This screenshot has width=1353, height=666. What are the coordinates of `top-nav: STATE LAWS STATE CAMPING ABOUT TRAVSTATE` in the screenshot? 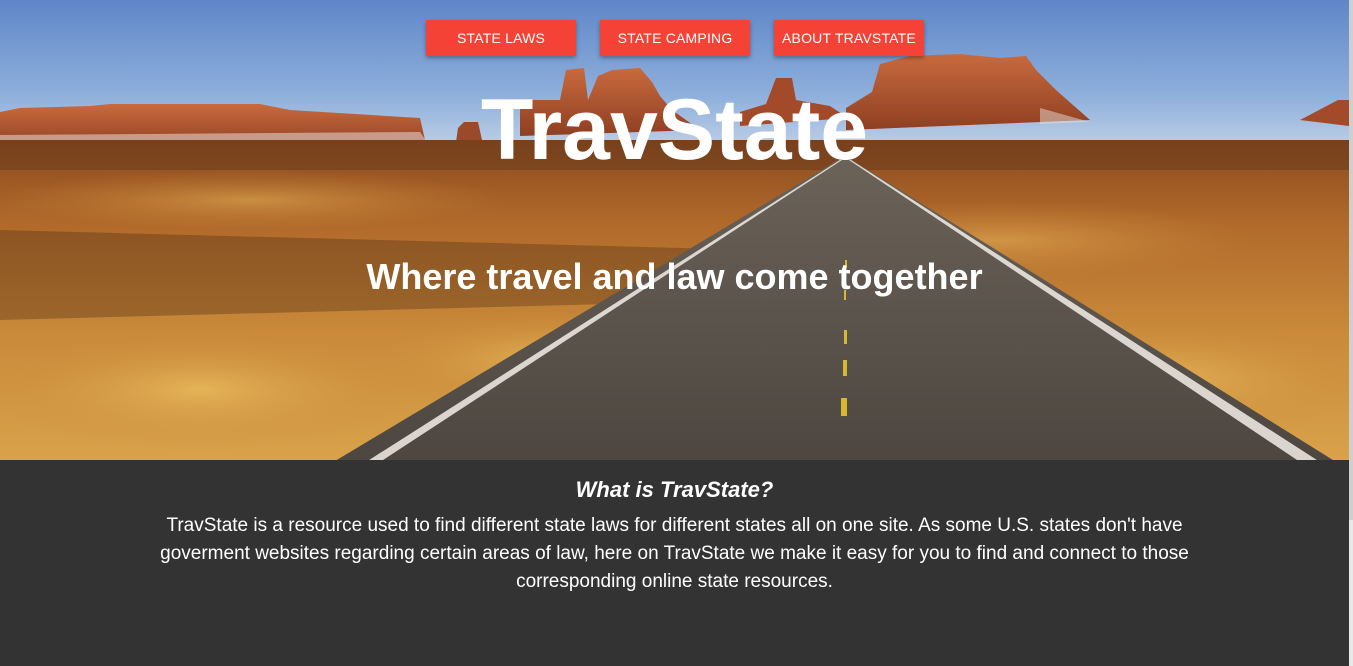 It's located at (674, 38).